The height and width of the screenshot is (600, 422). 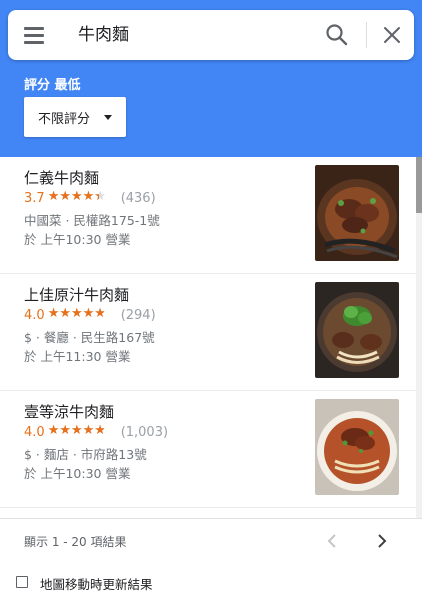 I want to click on dropdown-caret-icon, so click(x=108, y=117).